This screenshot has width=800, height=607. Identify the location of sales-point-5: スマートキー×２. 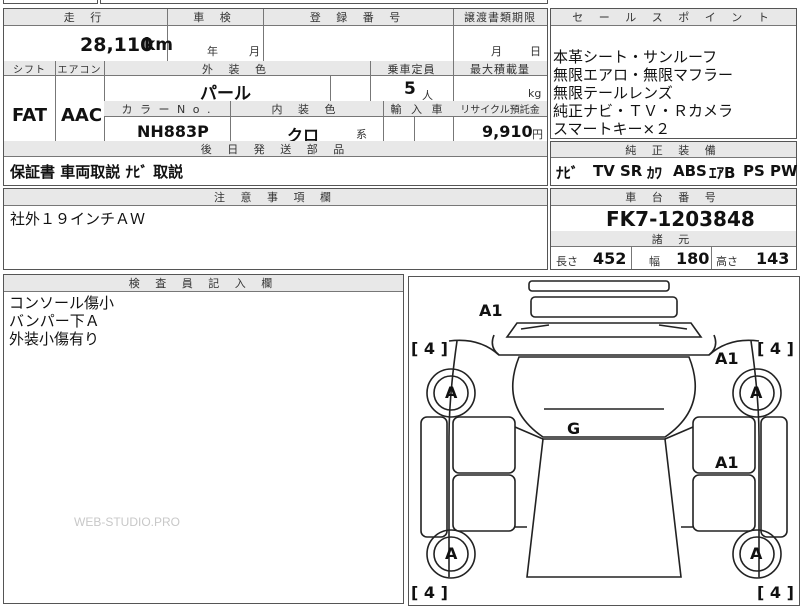
(612, 129).